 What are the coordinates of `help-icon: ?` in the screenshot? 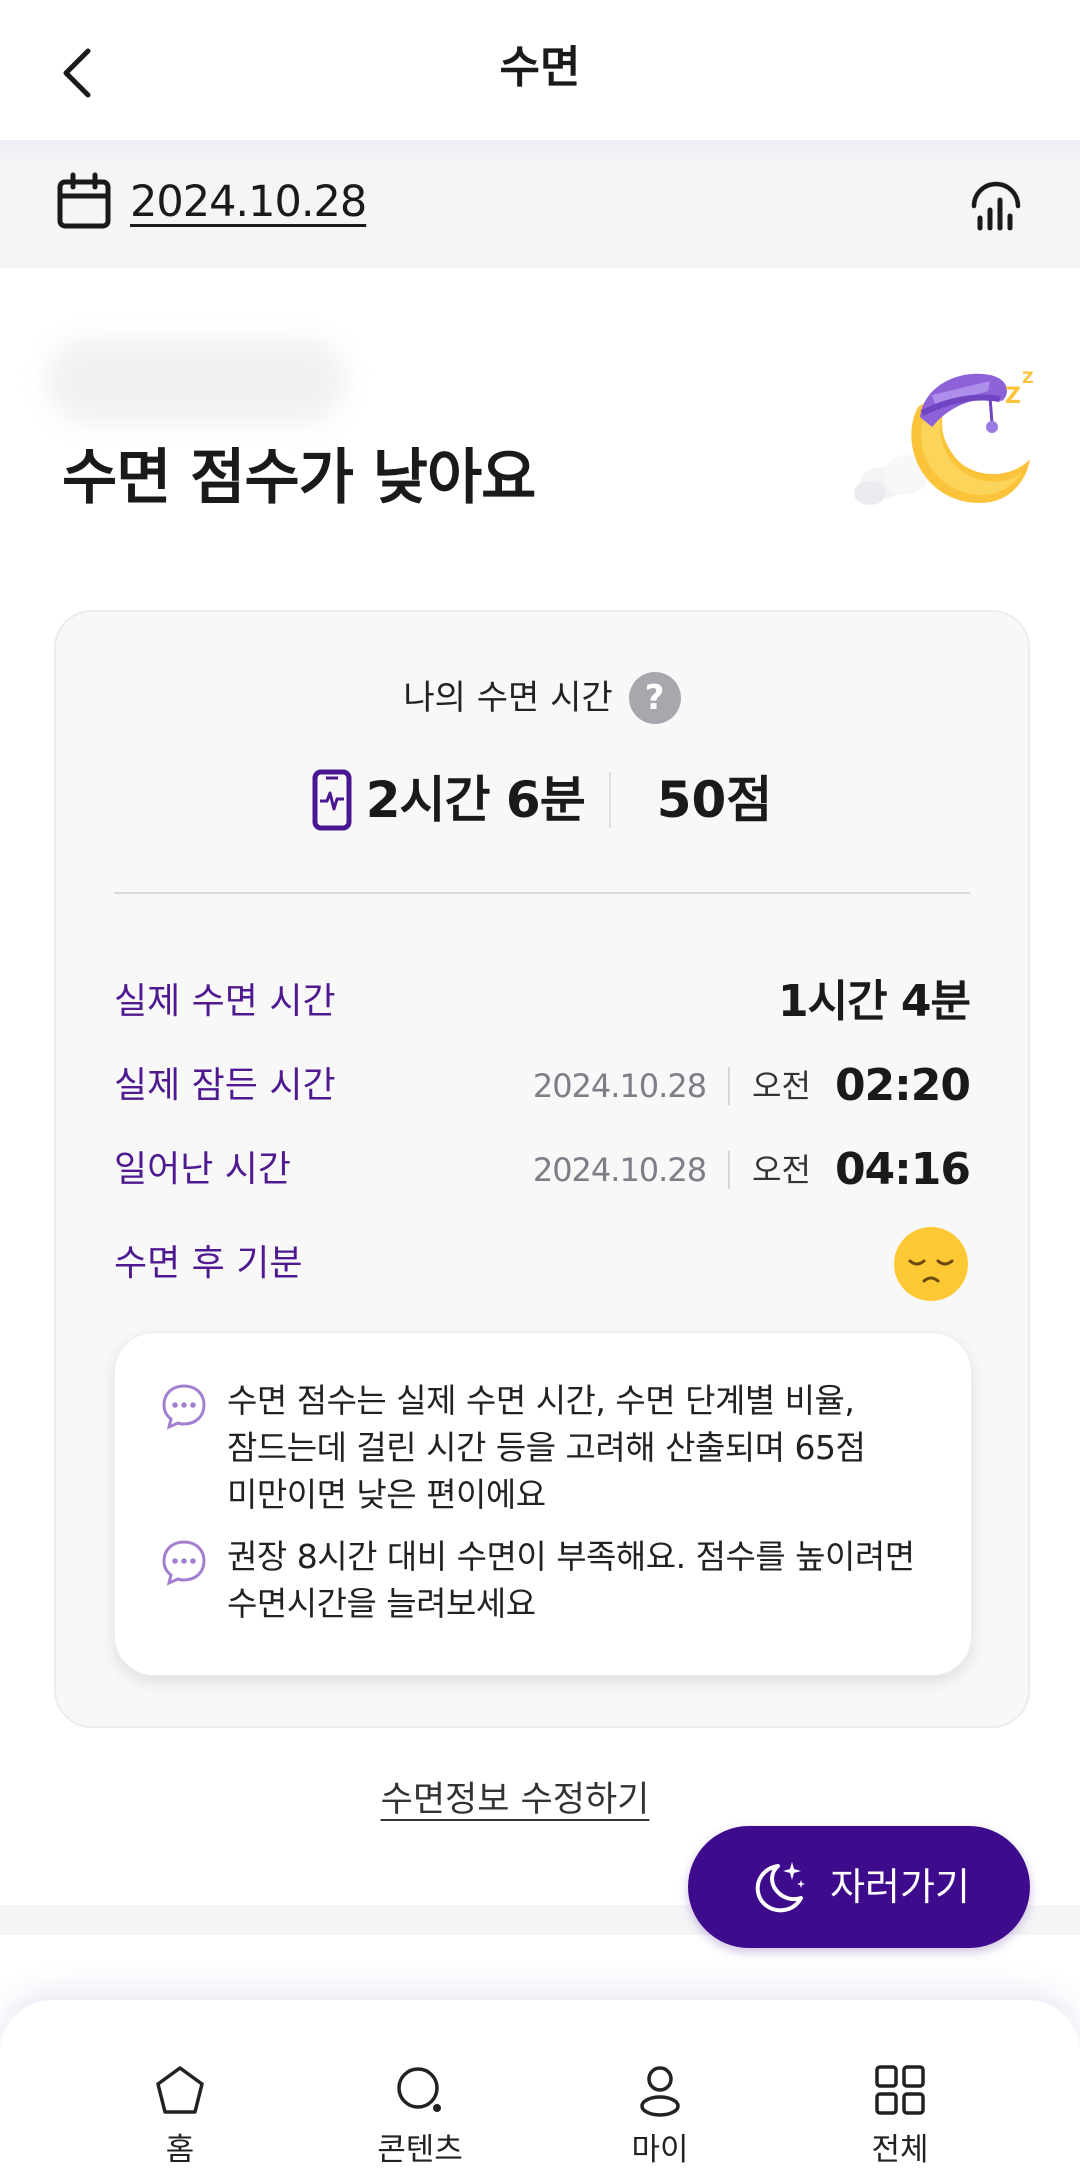 It's located at (654, 698).